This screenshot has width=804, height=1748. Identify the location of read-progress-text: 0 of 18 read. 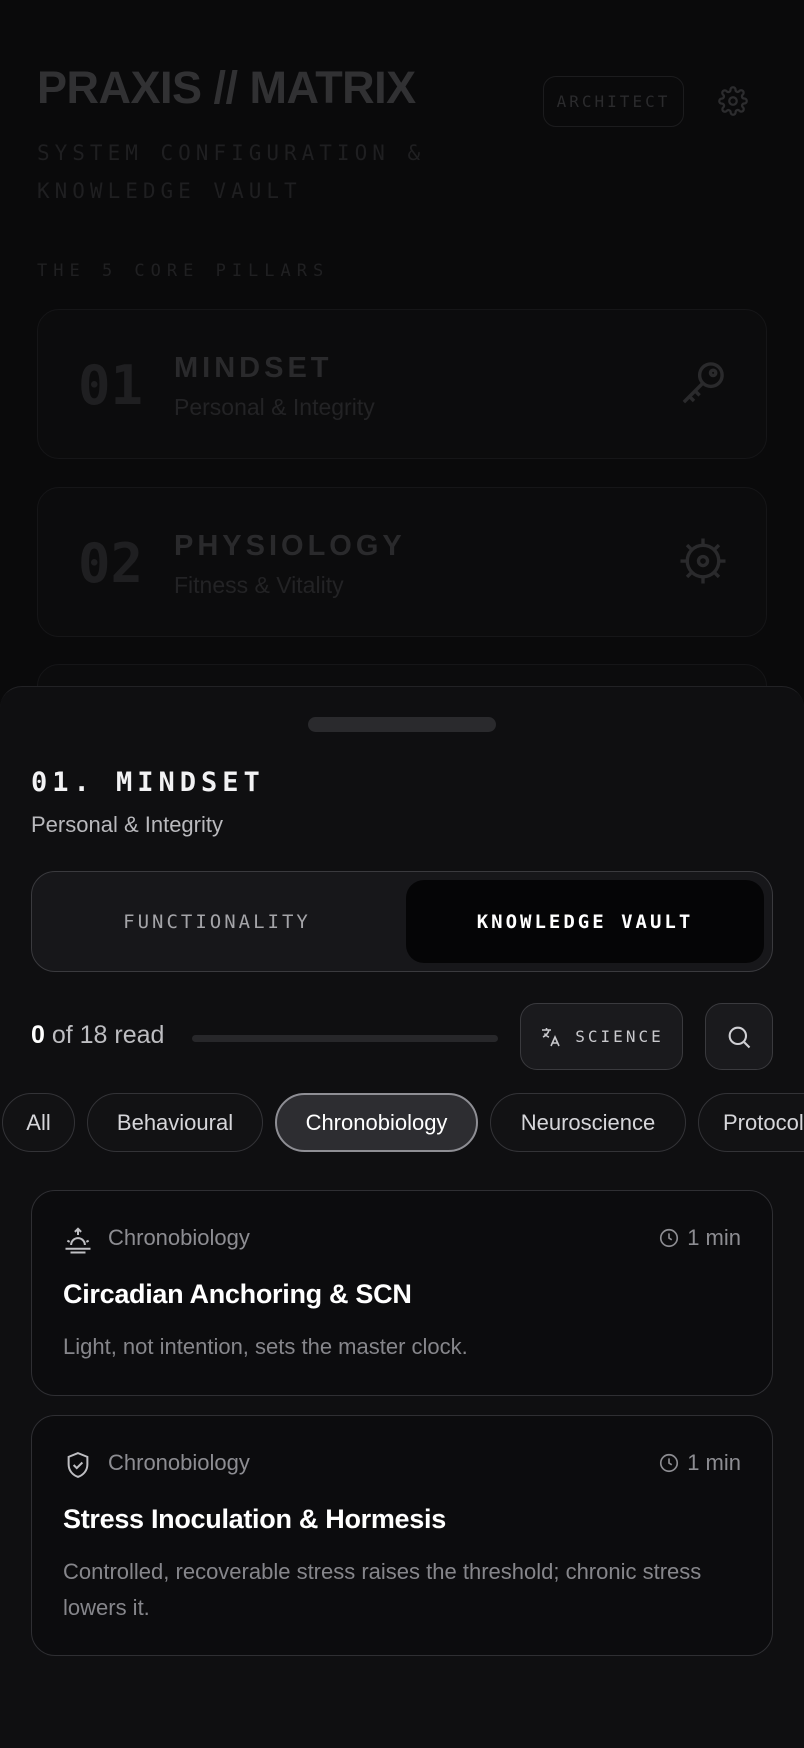
(97, 1035).